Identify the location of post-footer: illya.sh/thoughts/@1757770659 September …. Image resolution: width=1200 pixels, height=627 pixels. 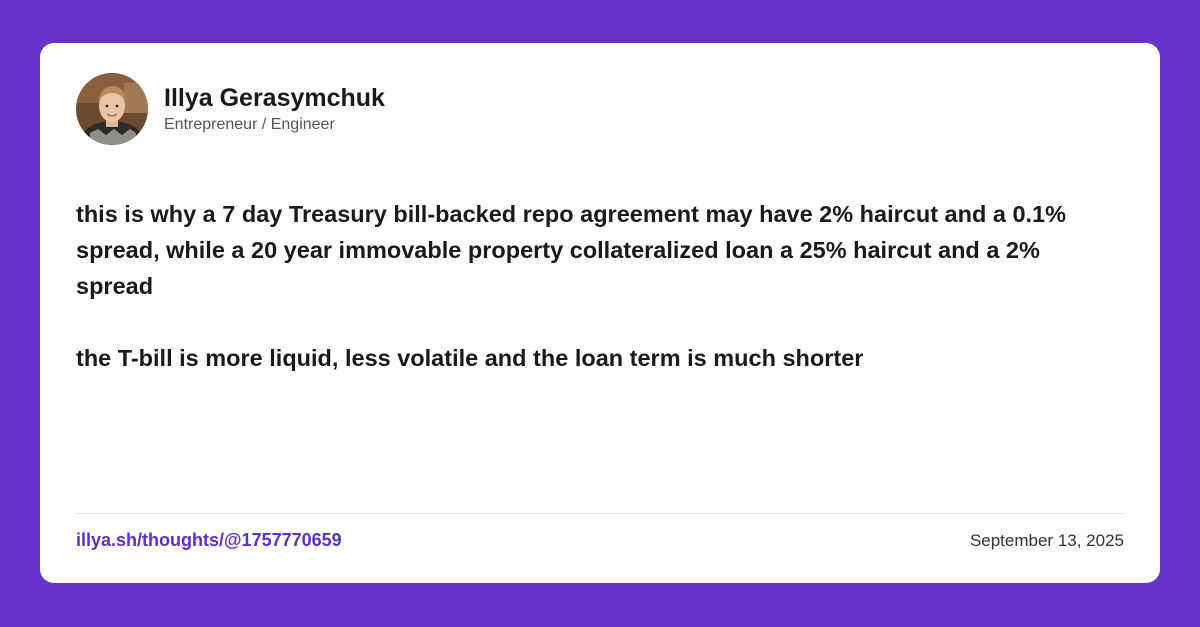
(600, 540).